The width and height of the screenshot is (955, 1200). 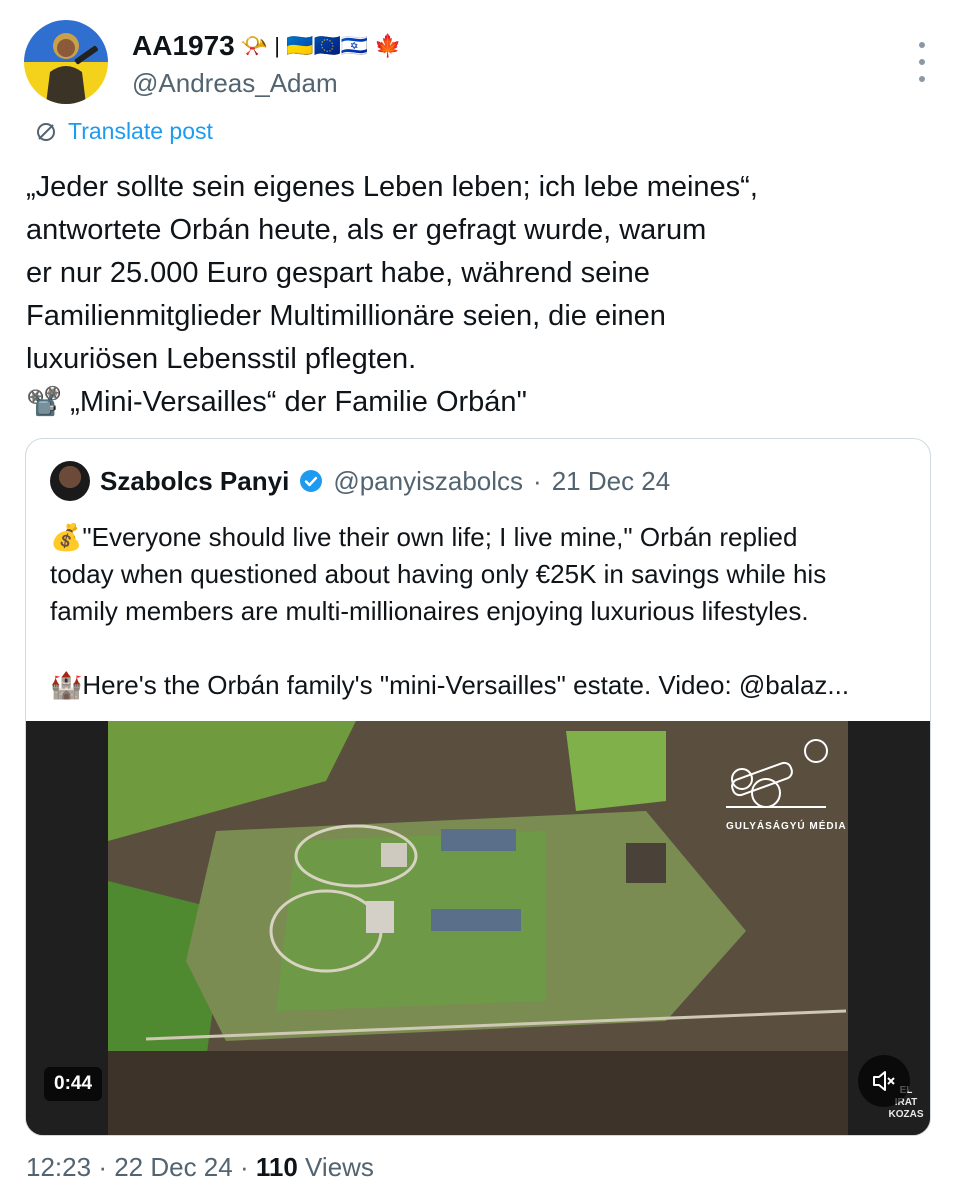 I want to click on translate-post-link: Translate post, so click(x=123, y=131).